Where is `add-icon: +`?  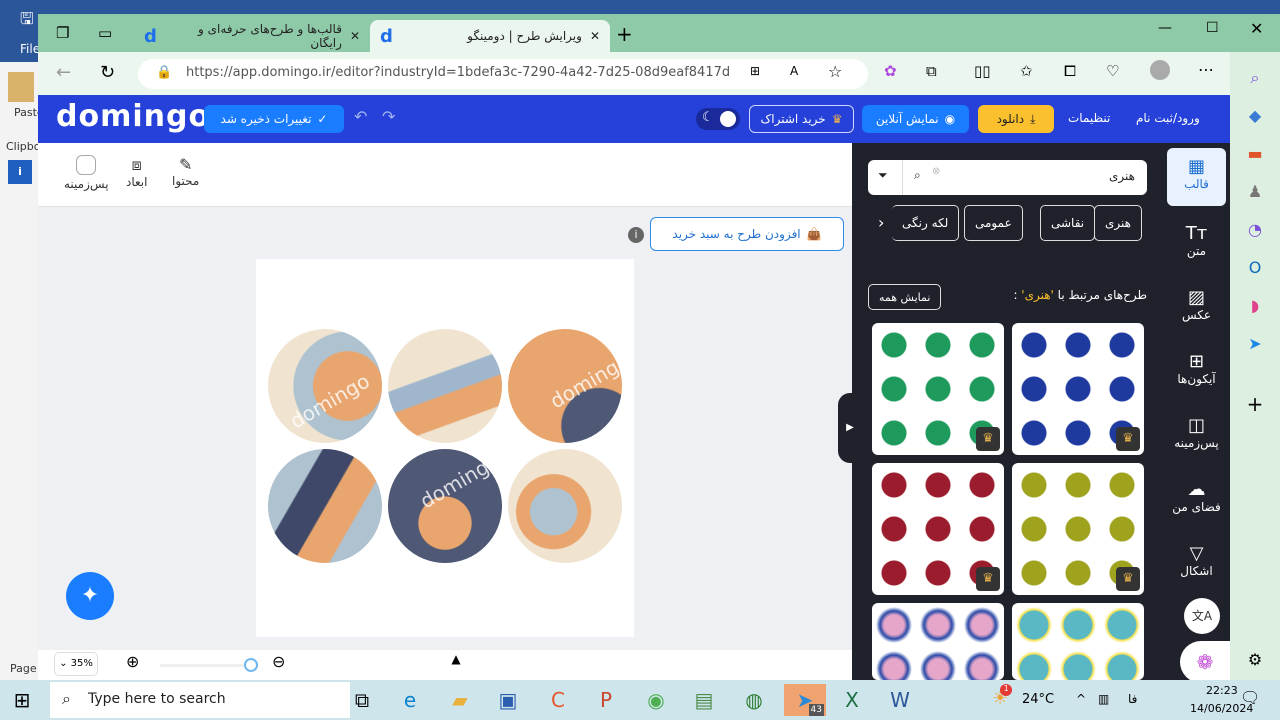 add-icon: + is located at coordinates (1255, 404).